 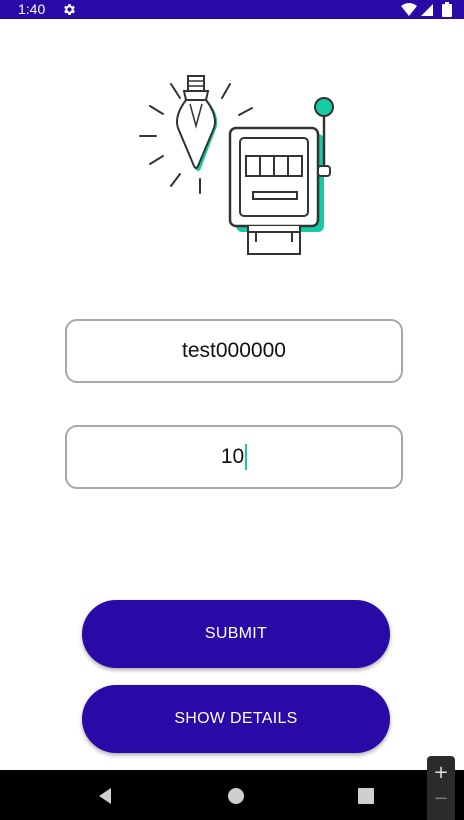 What do you see at coordinates (32, 9) in the screenshot?
I see `status-time: 1:40` at bounding box center [32, 9].